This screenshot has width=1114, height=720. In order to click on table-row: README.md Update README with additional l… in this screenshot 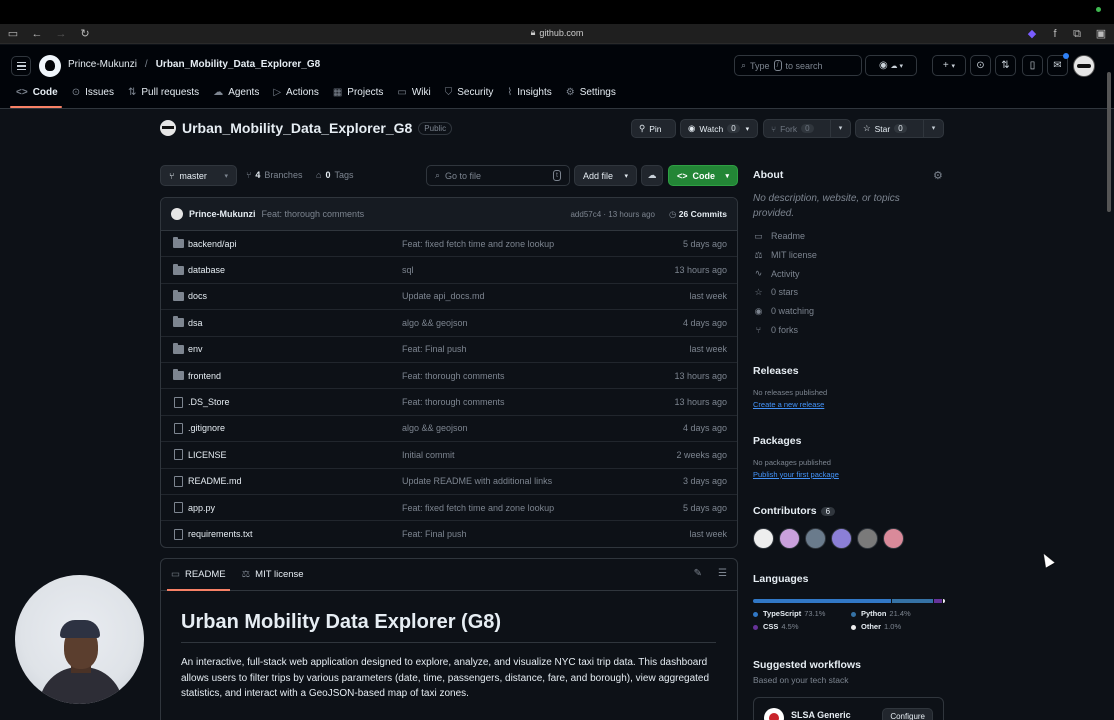, I will do `click(449, 482)`.